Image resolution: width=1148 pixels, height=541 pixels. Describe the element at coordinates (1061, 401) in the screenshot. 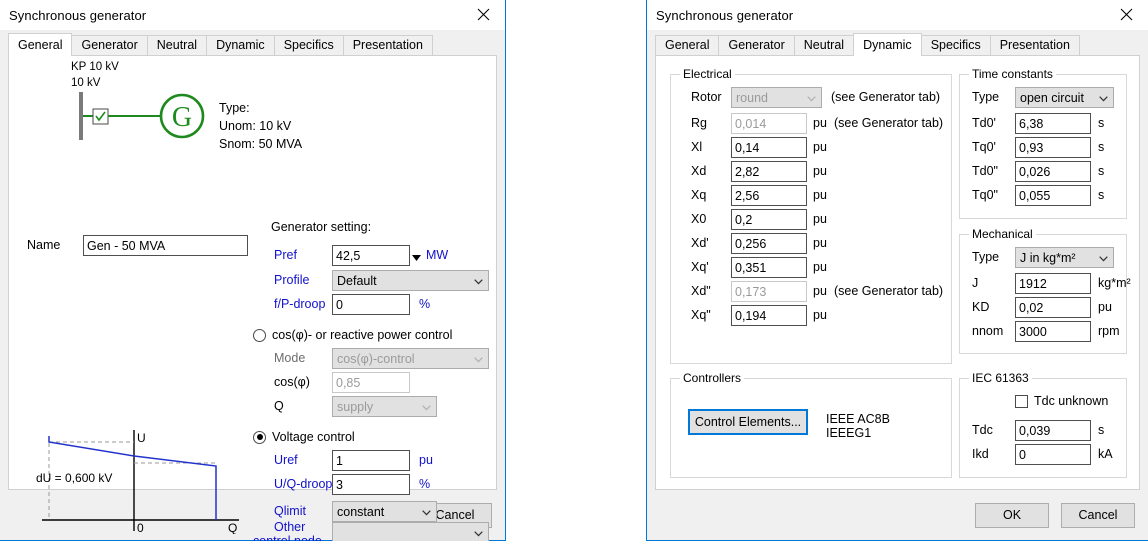

I see `tdc-unknown-checkbox-row: Tdc unknown` at that location.